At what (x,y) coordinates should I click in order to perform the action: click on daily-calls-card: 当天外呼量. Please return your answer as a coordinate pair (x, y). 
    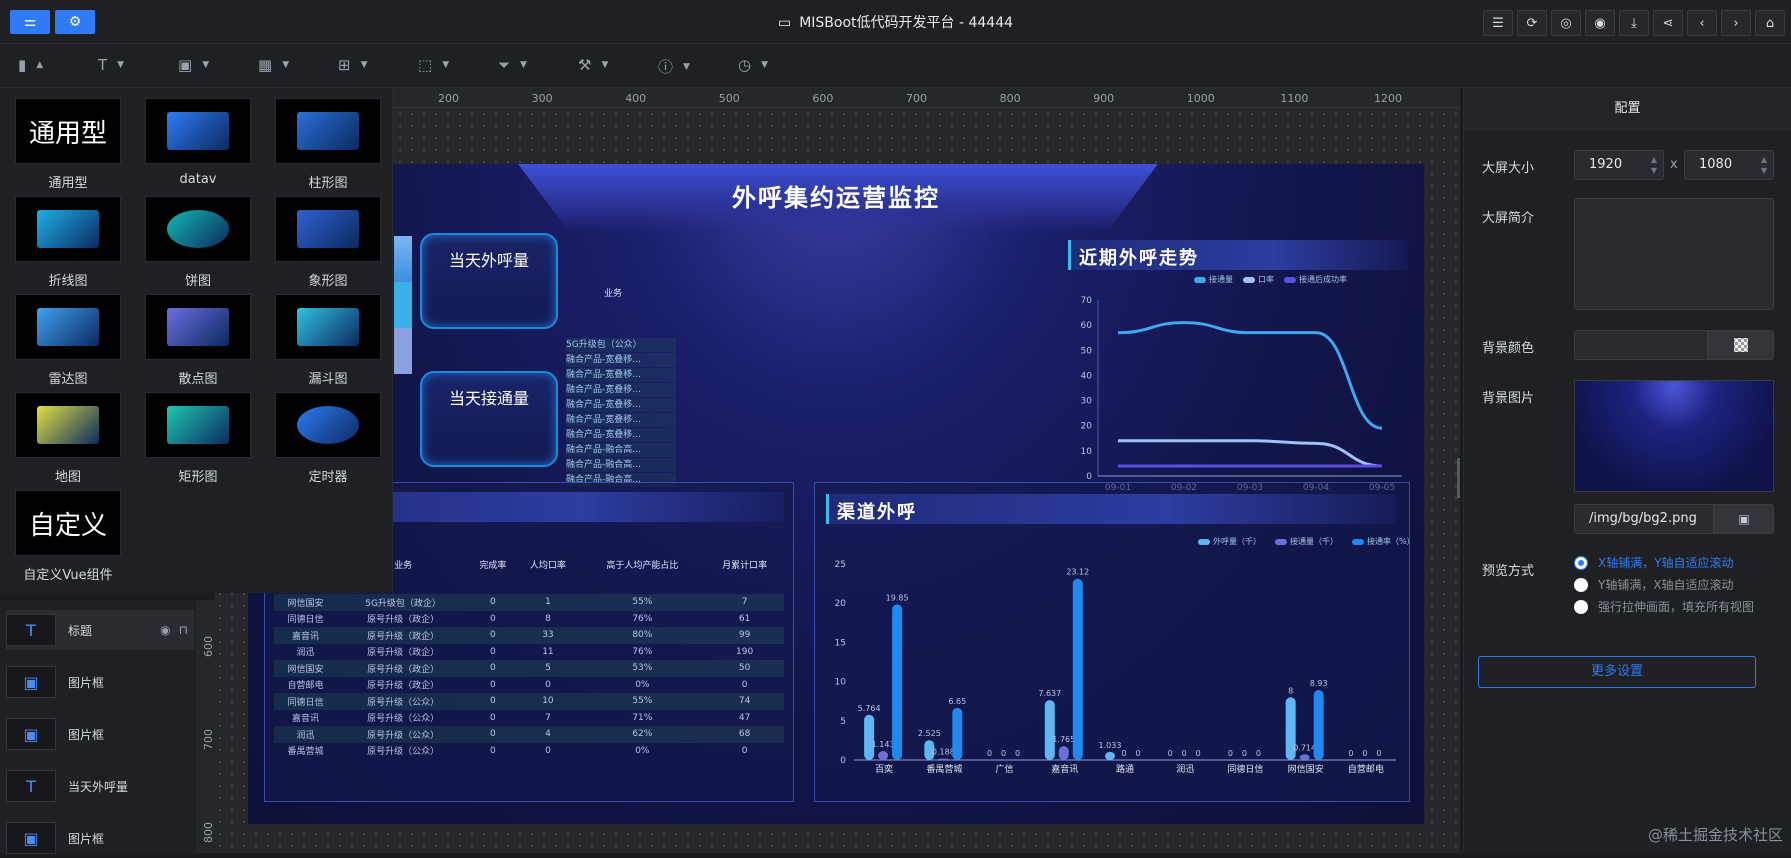
    Looking at the image, I should click on (489, 281).